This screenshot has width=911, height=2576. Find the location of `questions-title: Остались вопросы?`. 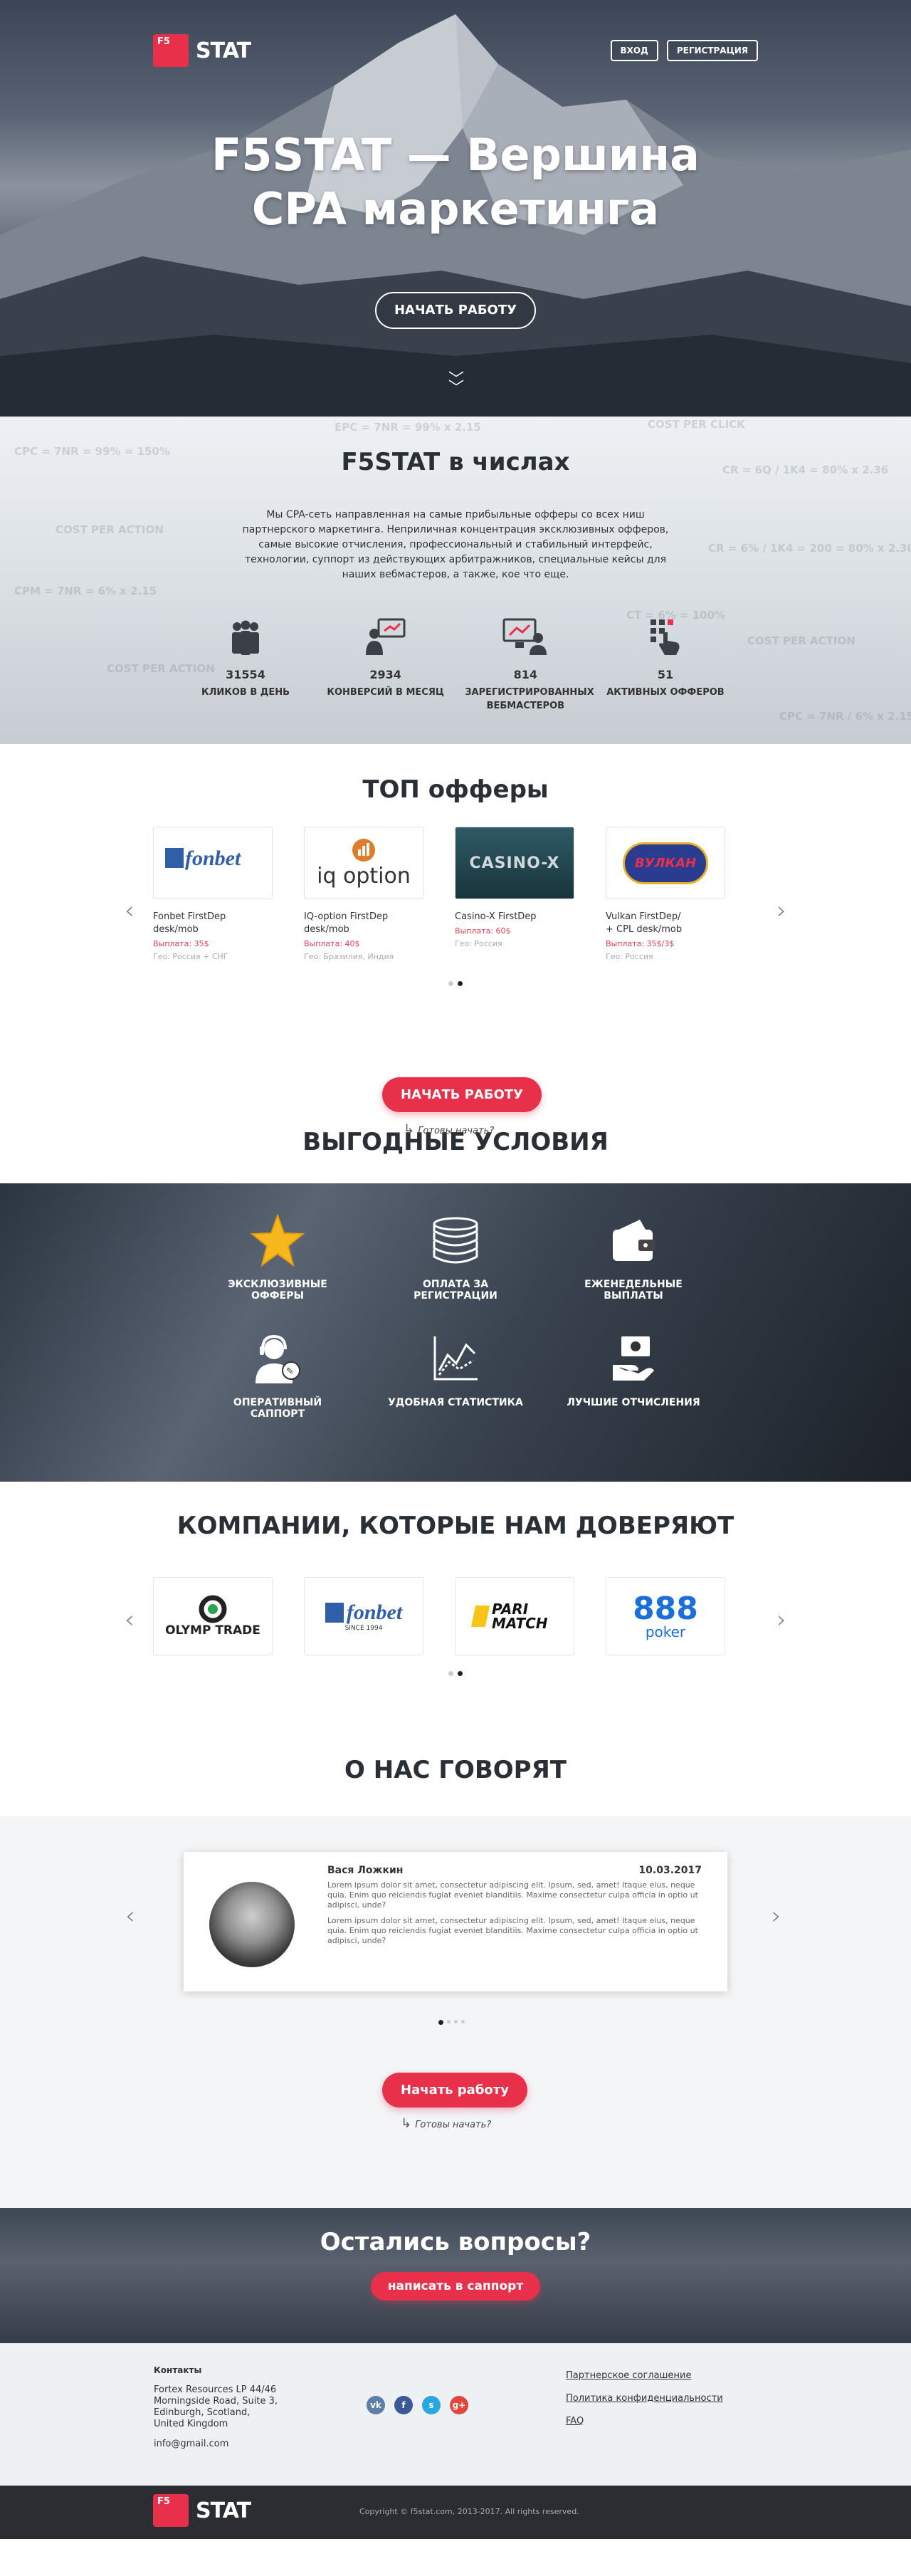

questions-title: Остались вопросы? is located at coordinates (455, 2242).